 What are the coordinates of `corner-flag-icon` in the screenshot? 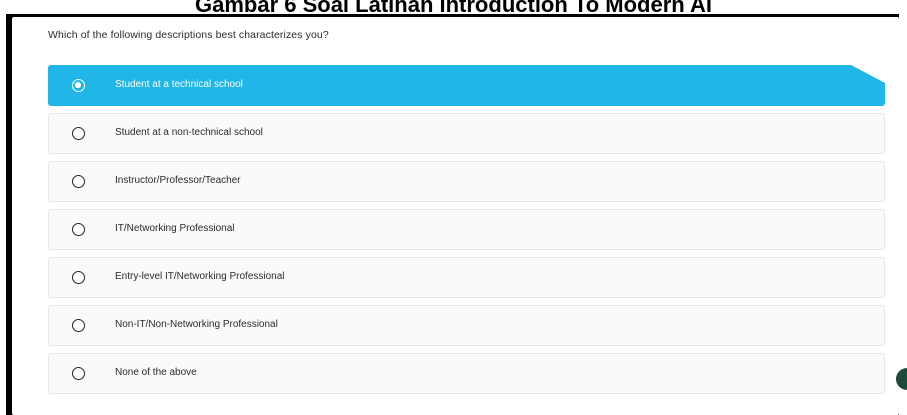 It's located at (868, 74).